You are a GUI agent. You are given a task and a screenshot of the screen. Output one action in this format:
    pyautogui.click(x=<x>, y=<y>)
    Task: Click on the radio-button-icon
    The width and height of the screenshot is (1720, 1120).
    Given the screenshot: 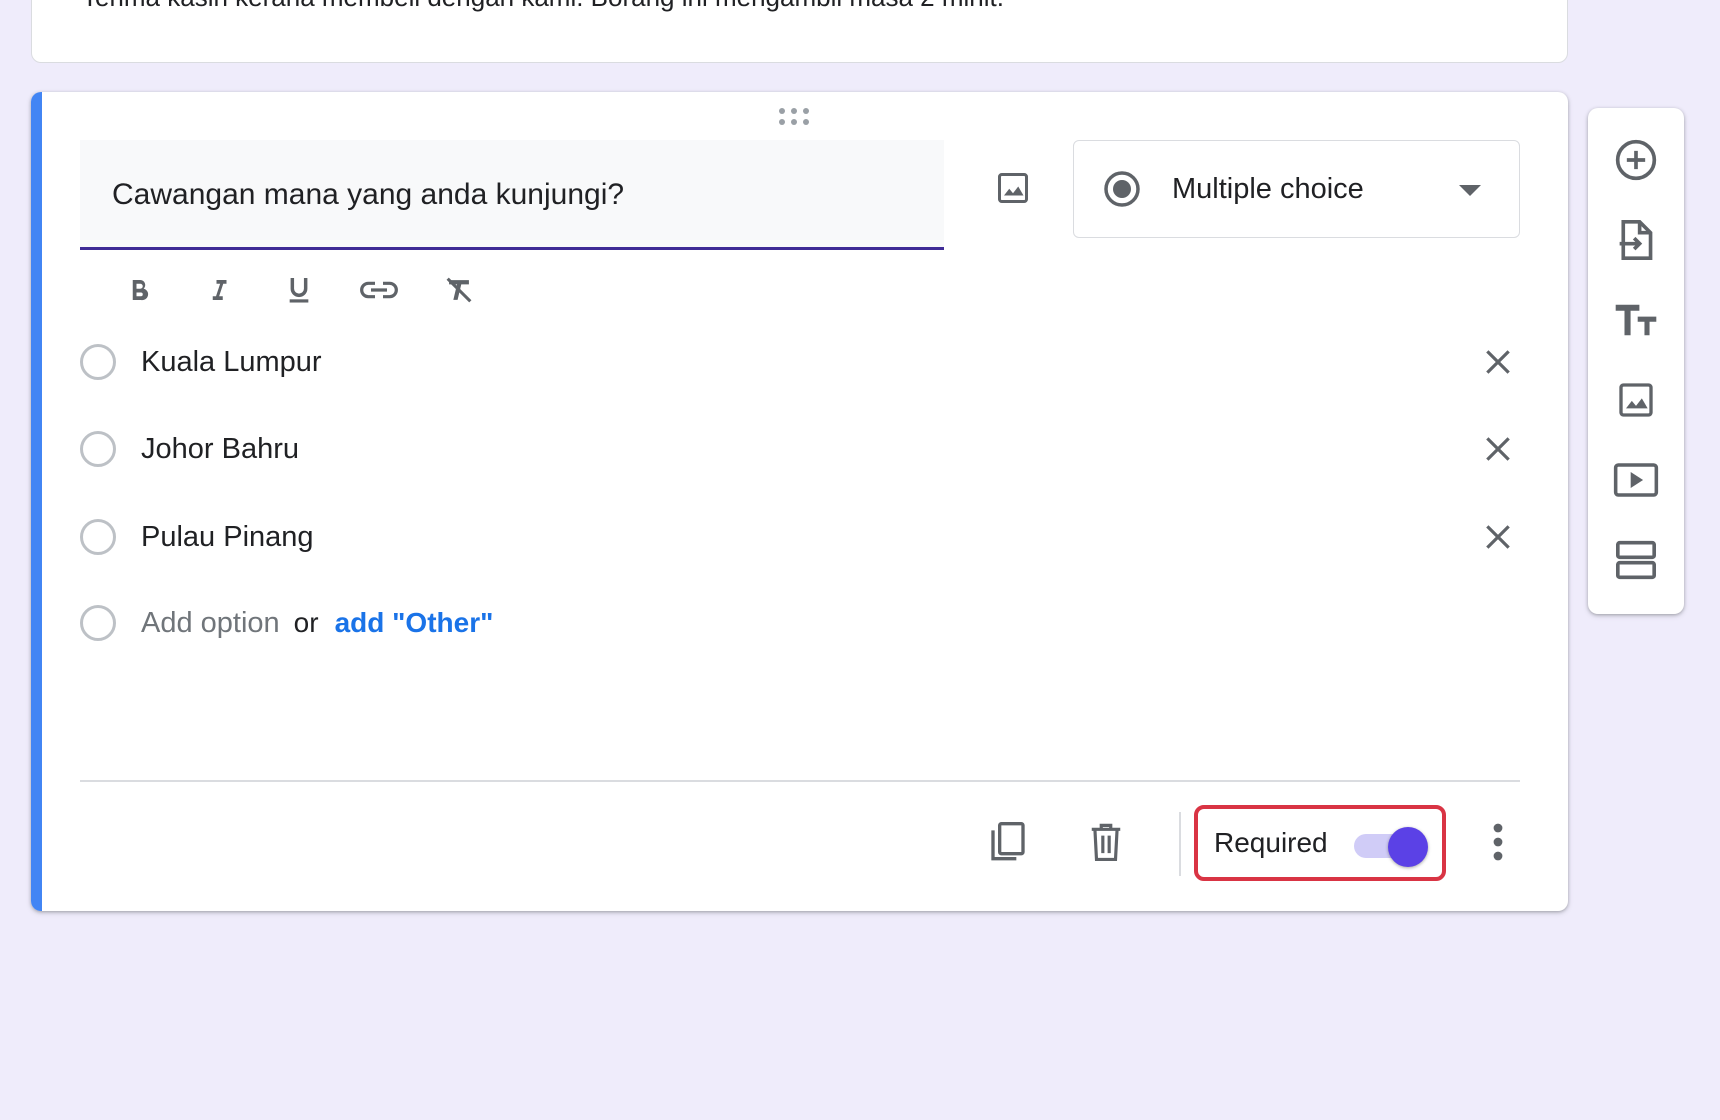 What is the action you would take?
    pyautogui.click(x=1122, y=189)
    